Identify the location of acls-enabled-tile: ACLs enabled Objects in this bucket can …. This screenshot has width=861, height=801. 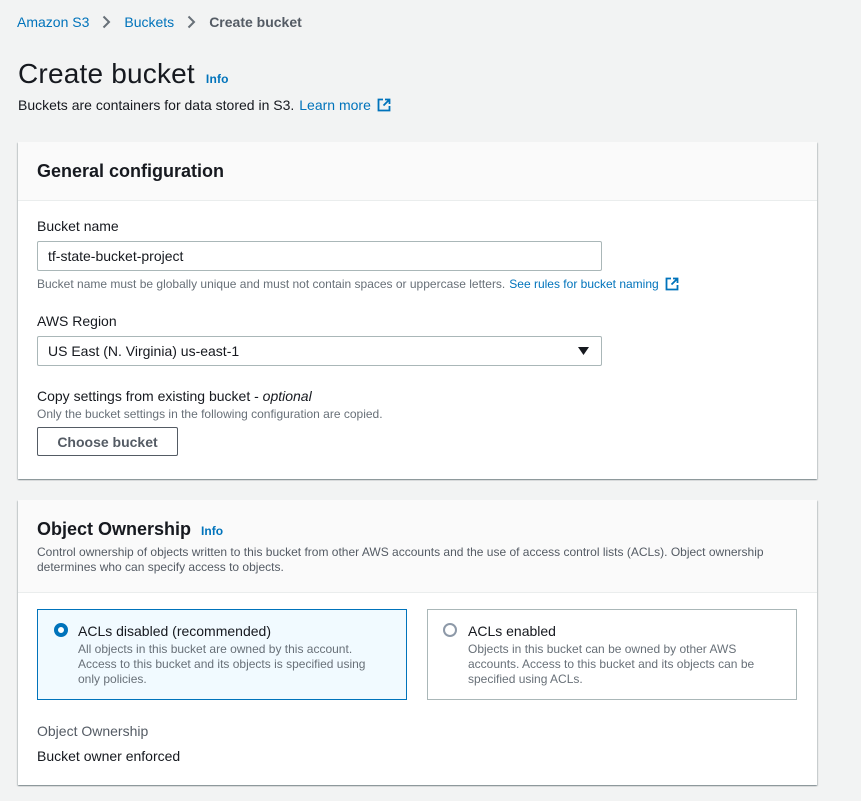
(612, 654).